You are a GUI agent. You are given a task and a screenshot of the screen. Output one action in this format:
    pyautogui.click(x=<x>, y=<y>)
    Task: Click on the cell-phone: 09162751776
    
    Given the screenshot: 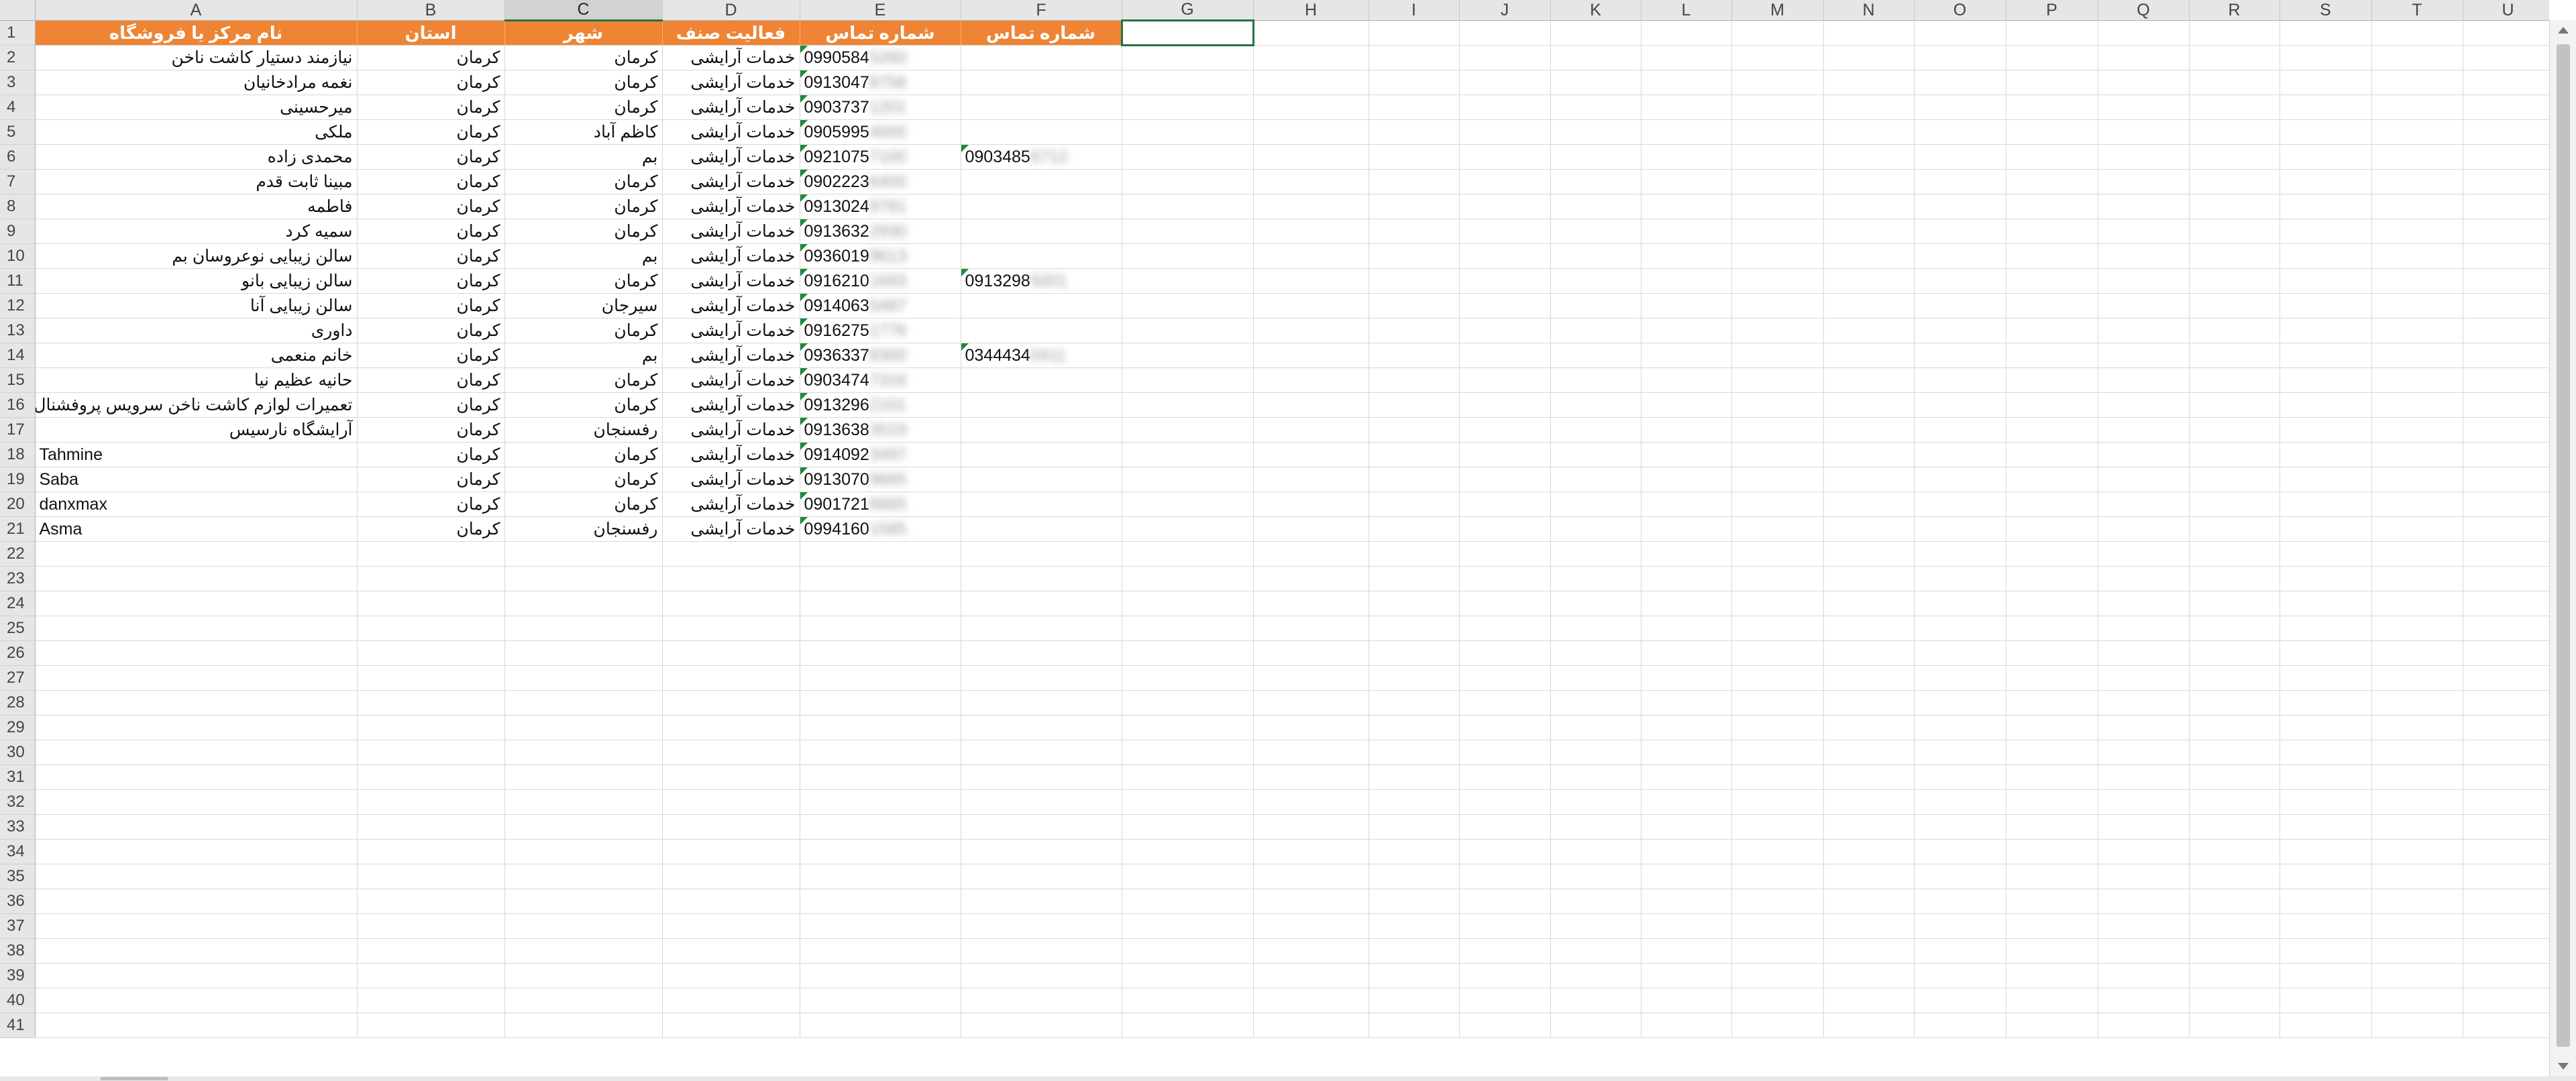 What is the action you would take?
    pyautogui.click(x=880, y=330)
    